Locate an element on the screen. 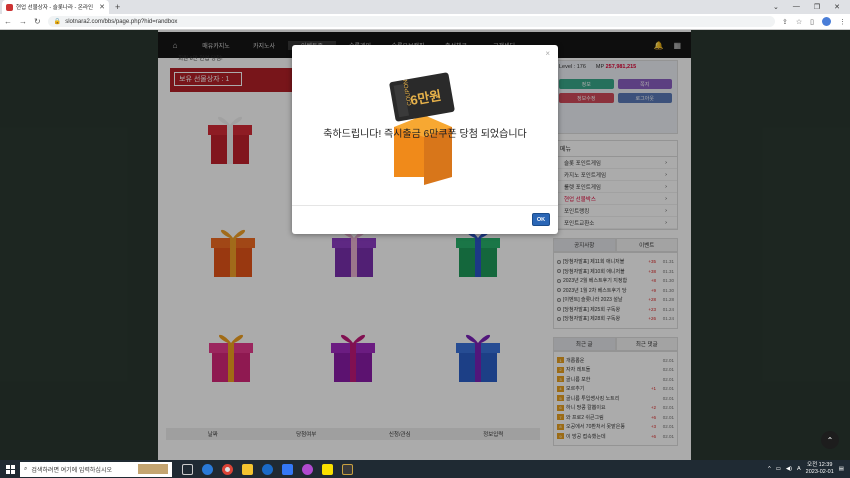 The image size is (850, 478). edge-icon is located at coordinates (207, 469).